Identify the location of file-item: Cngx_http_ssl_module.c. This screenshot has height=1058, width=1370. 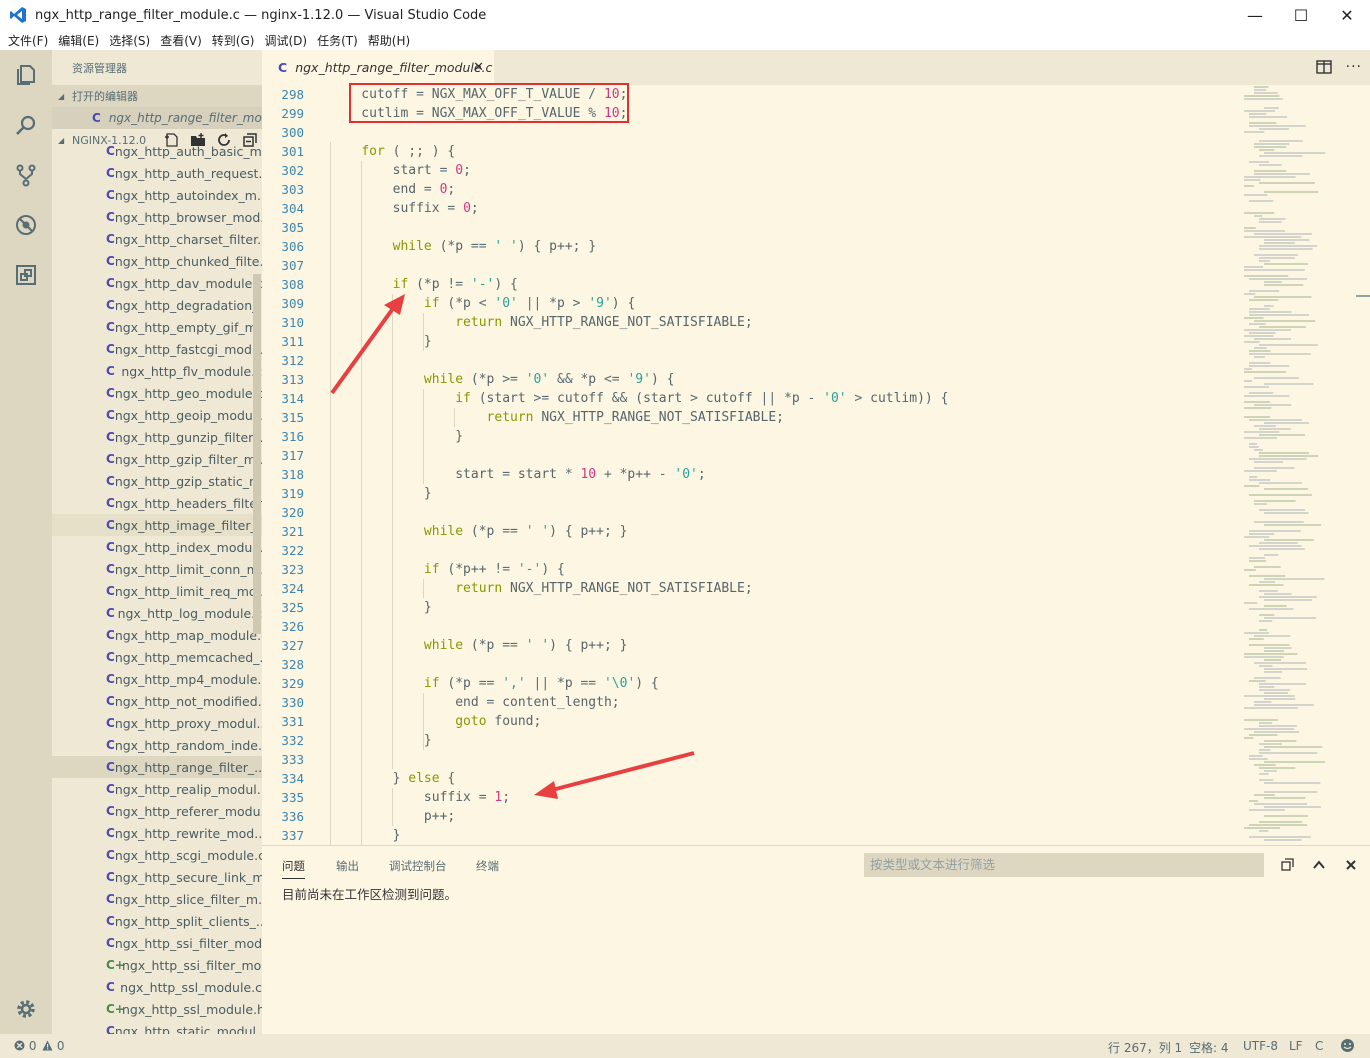
(157, 987).